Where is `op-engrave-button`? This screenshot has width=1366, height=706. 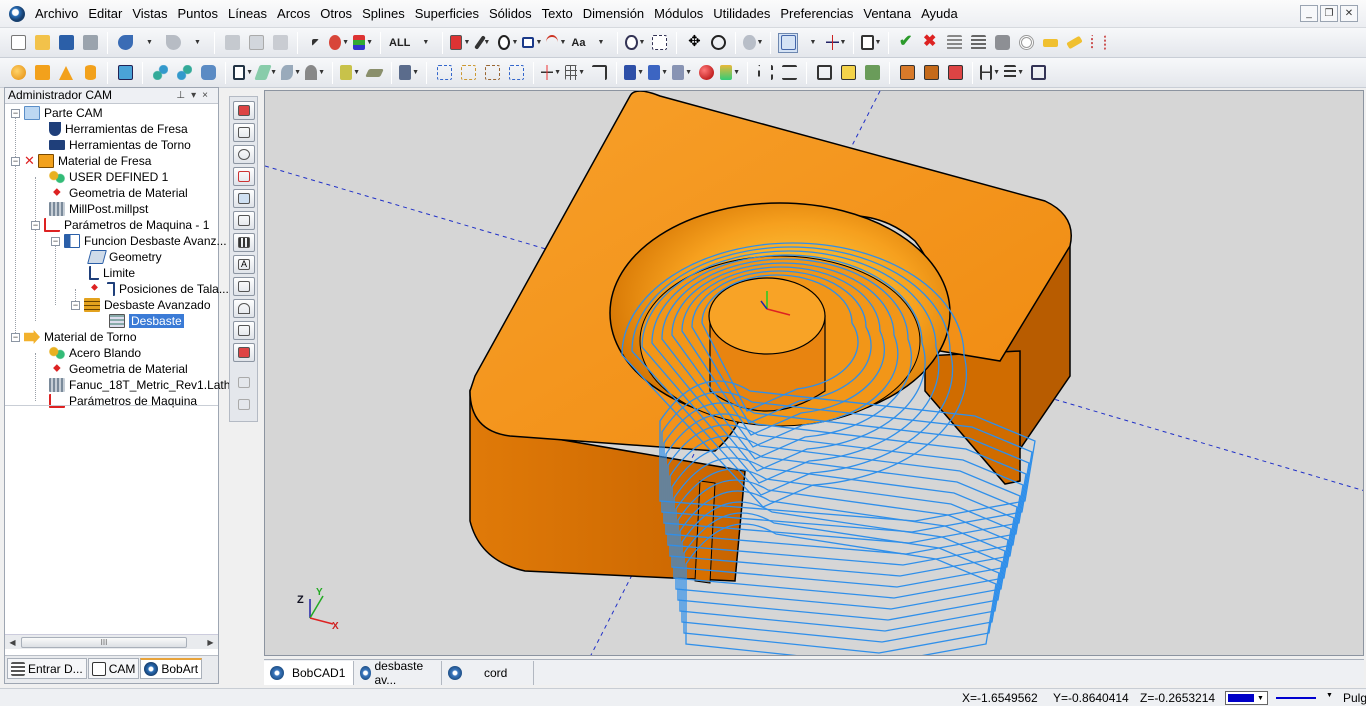 op-engrave-button is located at coordinates (244, 176).